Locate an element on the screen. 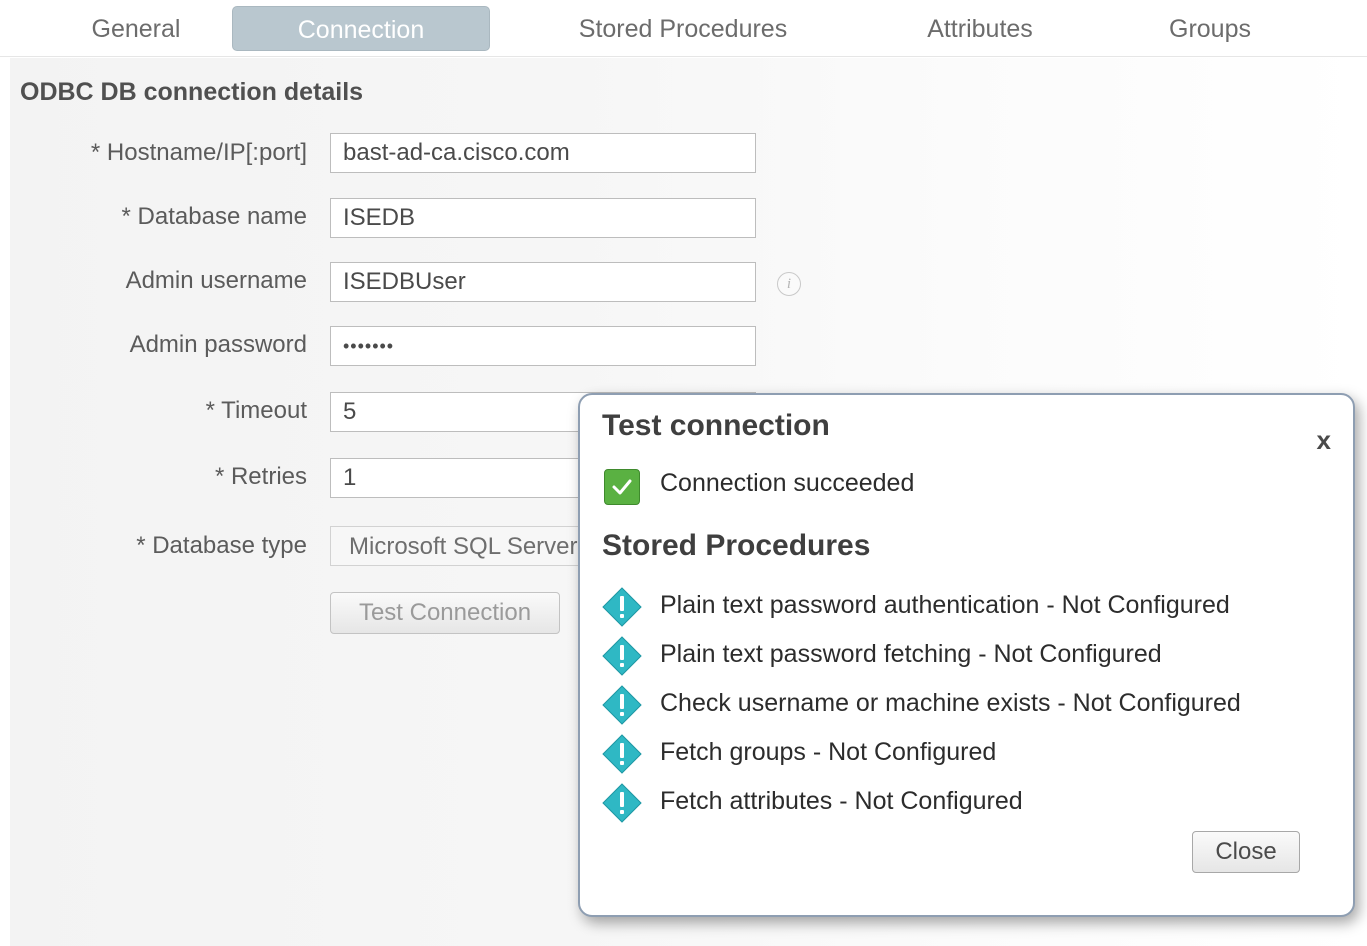 Image resolution: width=1367 pixels, height=946 pixels. close-button: Close is located at coordinates (1246, 852).